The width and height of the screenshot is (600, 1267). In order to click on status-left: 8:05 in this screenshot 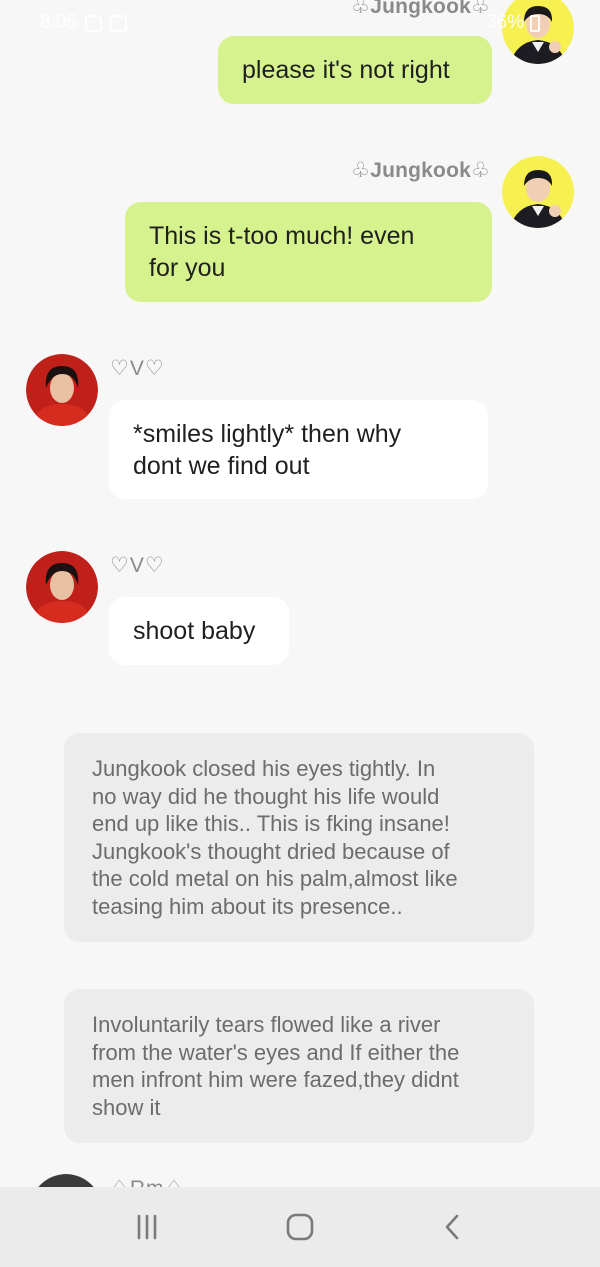, I will do `click(83, 23)`.